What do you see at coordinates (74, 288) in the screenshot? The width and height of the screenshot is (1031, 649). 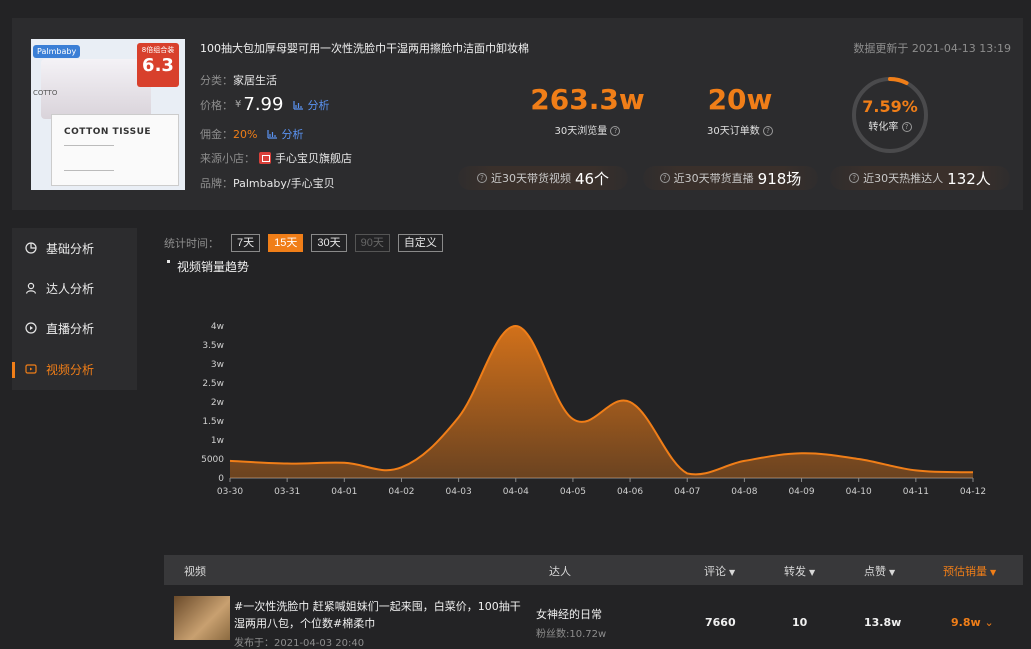 I see `sidebar-item-kol: 达人分析` at bounding box center [74, 288].